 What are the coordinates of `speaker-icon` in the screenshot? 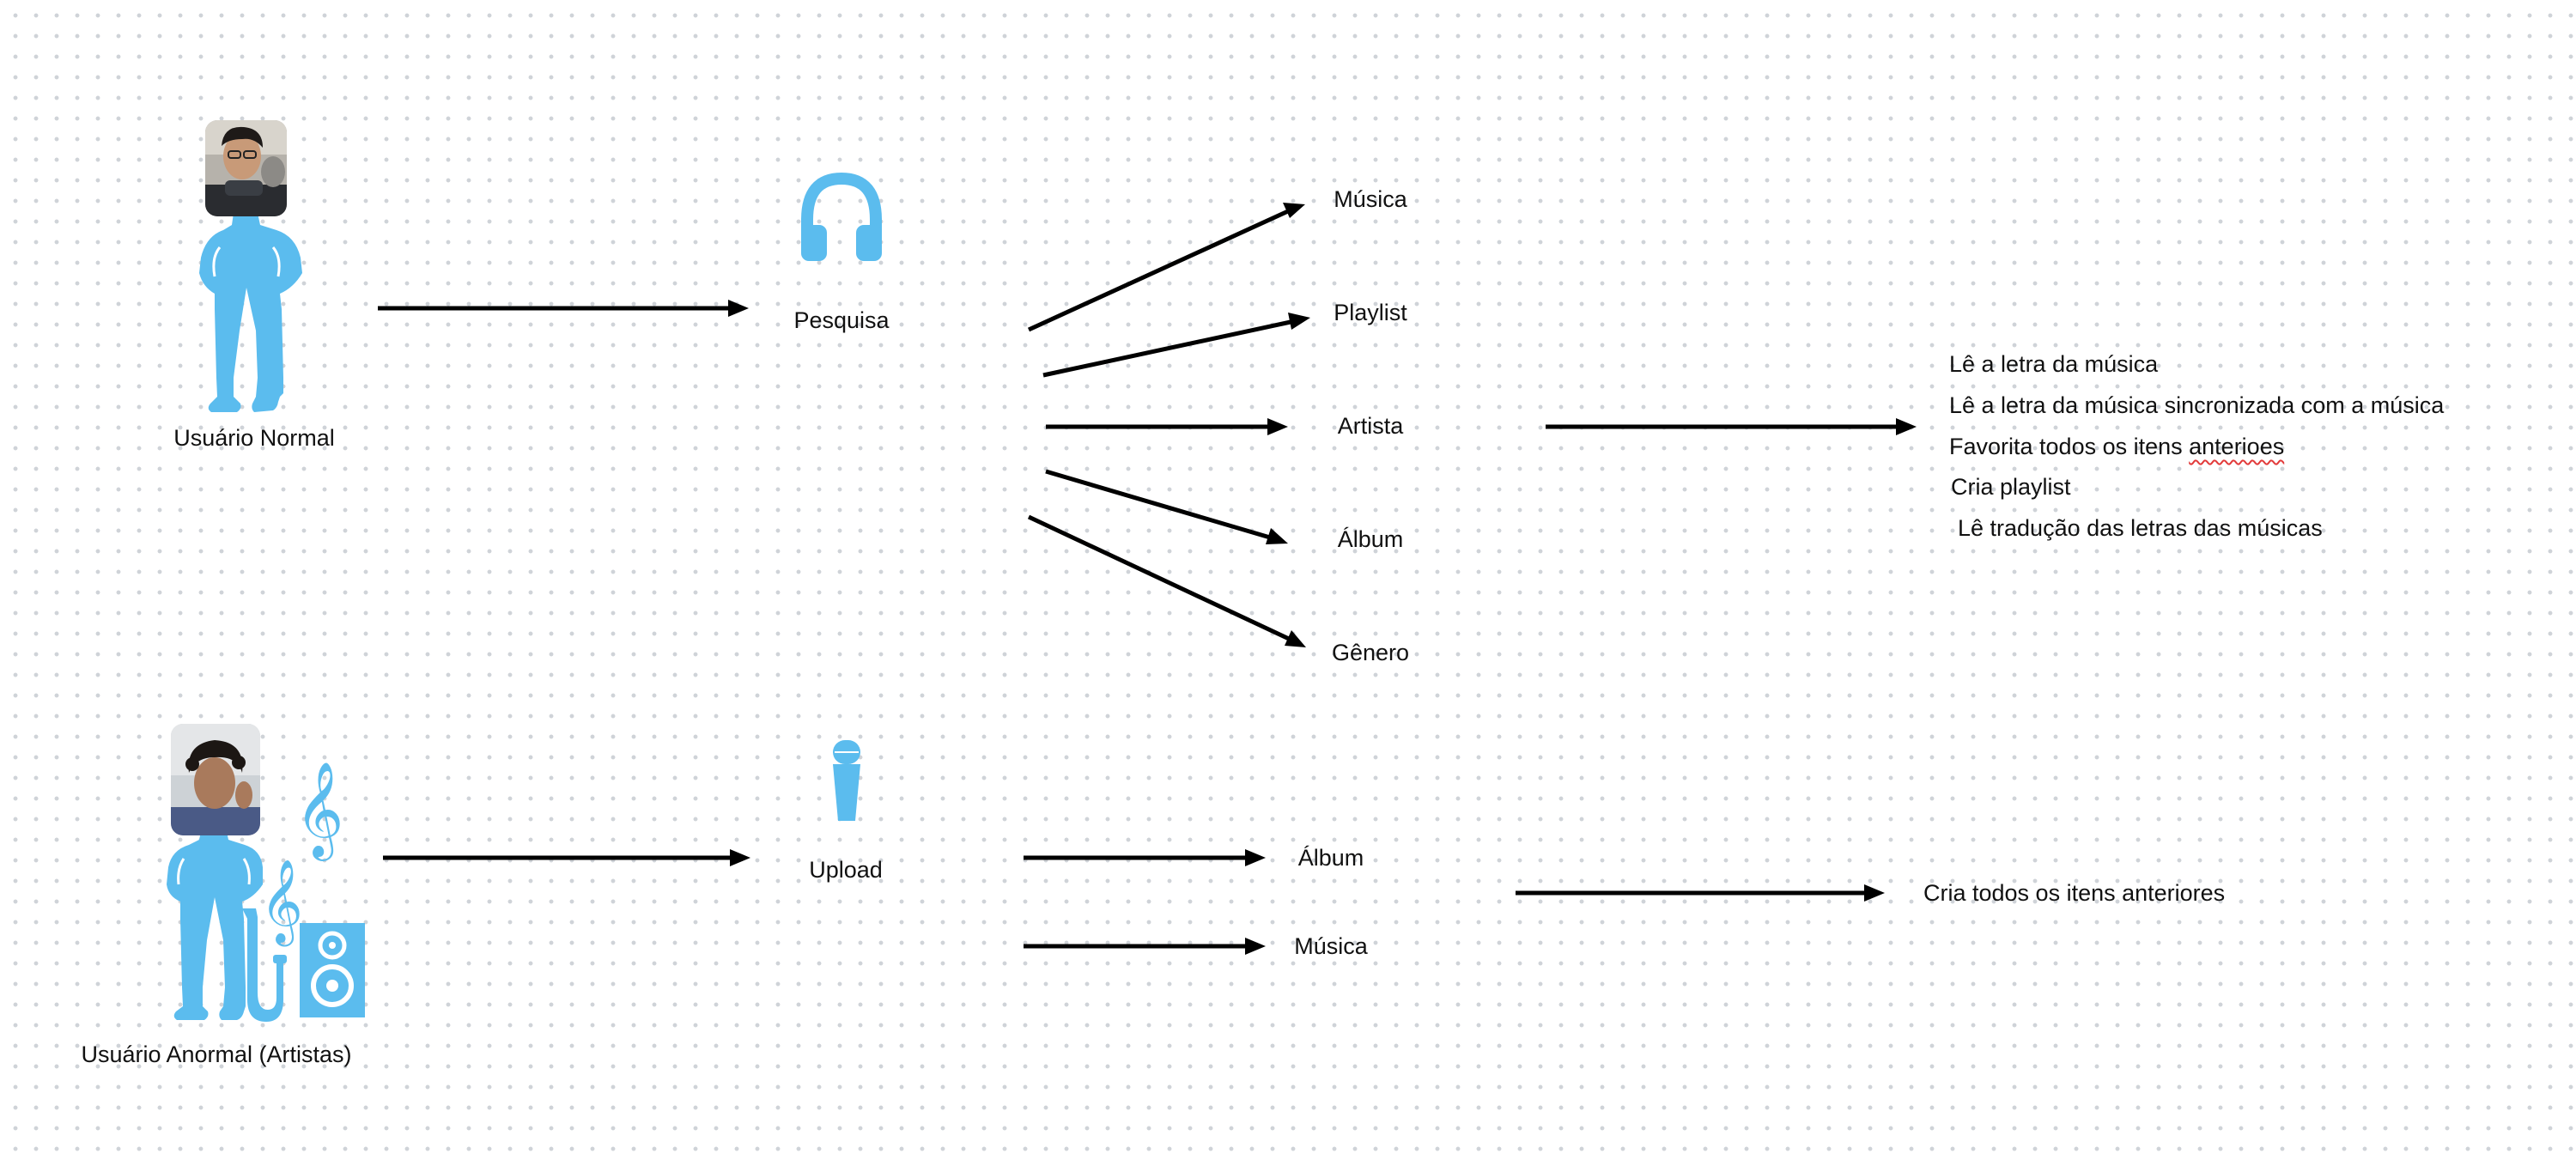 It's located at (333, 970).